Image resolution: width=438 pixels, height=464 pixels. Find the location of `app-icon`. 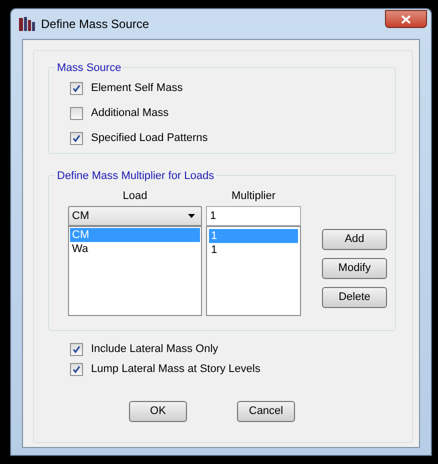

app-icon is located at coordinates (27, 24).